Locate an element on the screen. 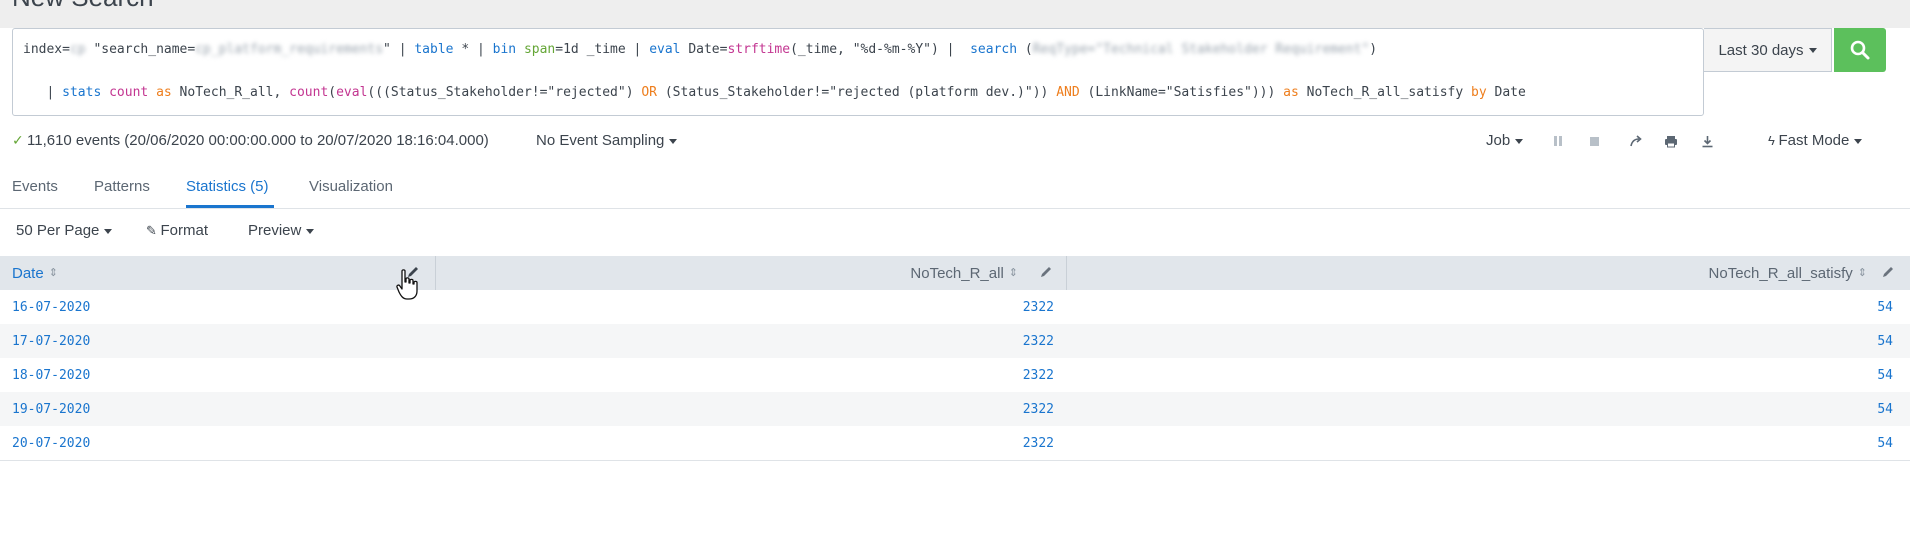  spl-command: search is located at coordinates (994, 49).